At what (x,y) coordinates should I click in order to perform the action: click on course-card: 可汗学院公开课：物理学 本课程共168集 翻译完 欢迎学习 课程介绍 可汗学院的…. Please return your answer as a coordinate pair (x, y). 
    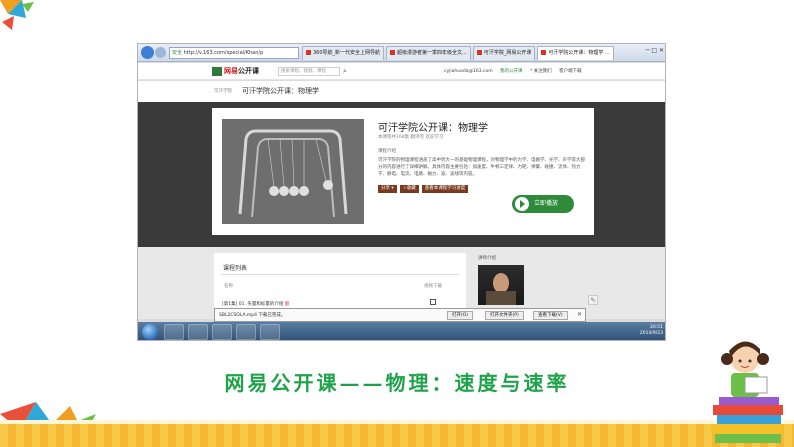
    Looking at the image, I should click on (403, 171).